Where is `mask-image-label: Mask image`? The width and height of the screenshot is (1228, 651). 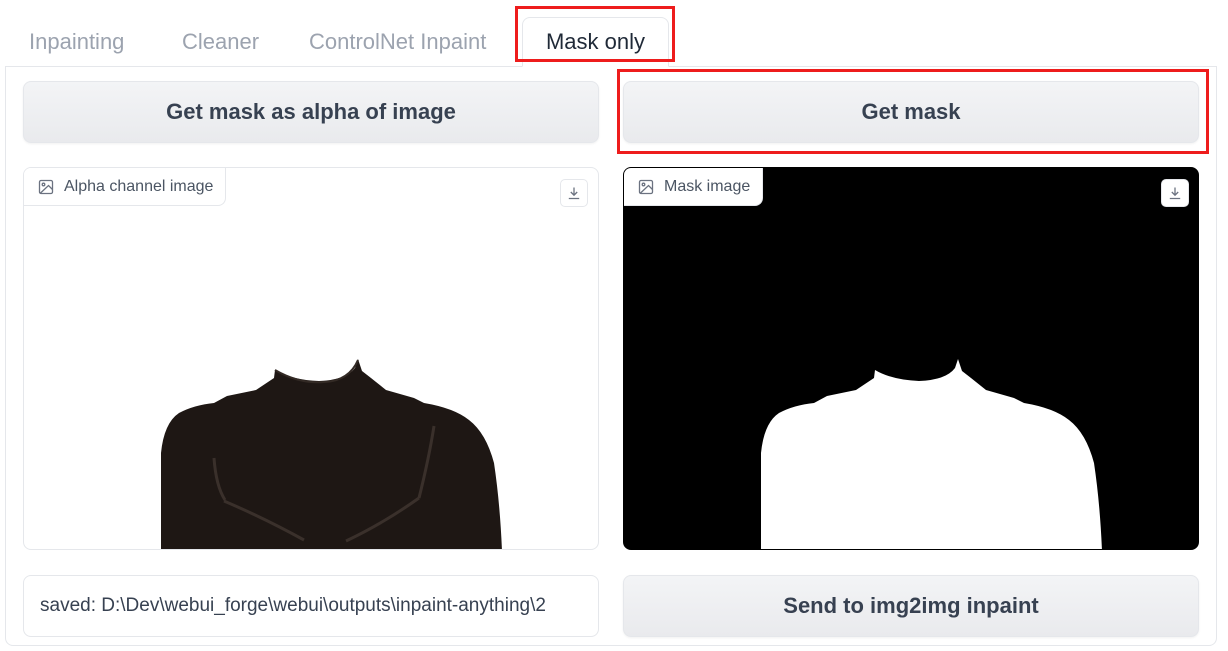
mask-image-label: Mask image is located at coordinates (694, 187).